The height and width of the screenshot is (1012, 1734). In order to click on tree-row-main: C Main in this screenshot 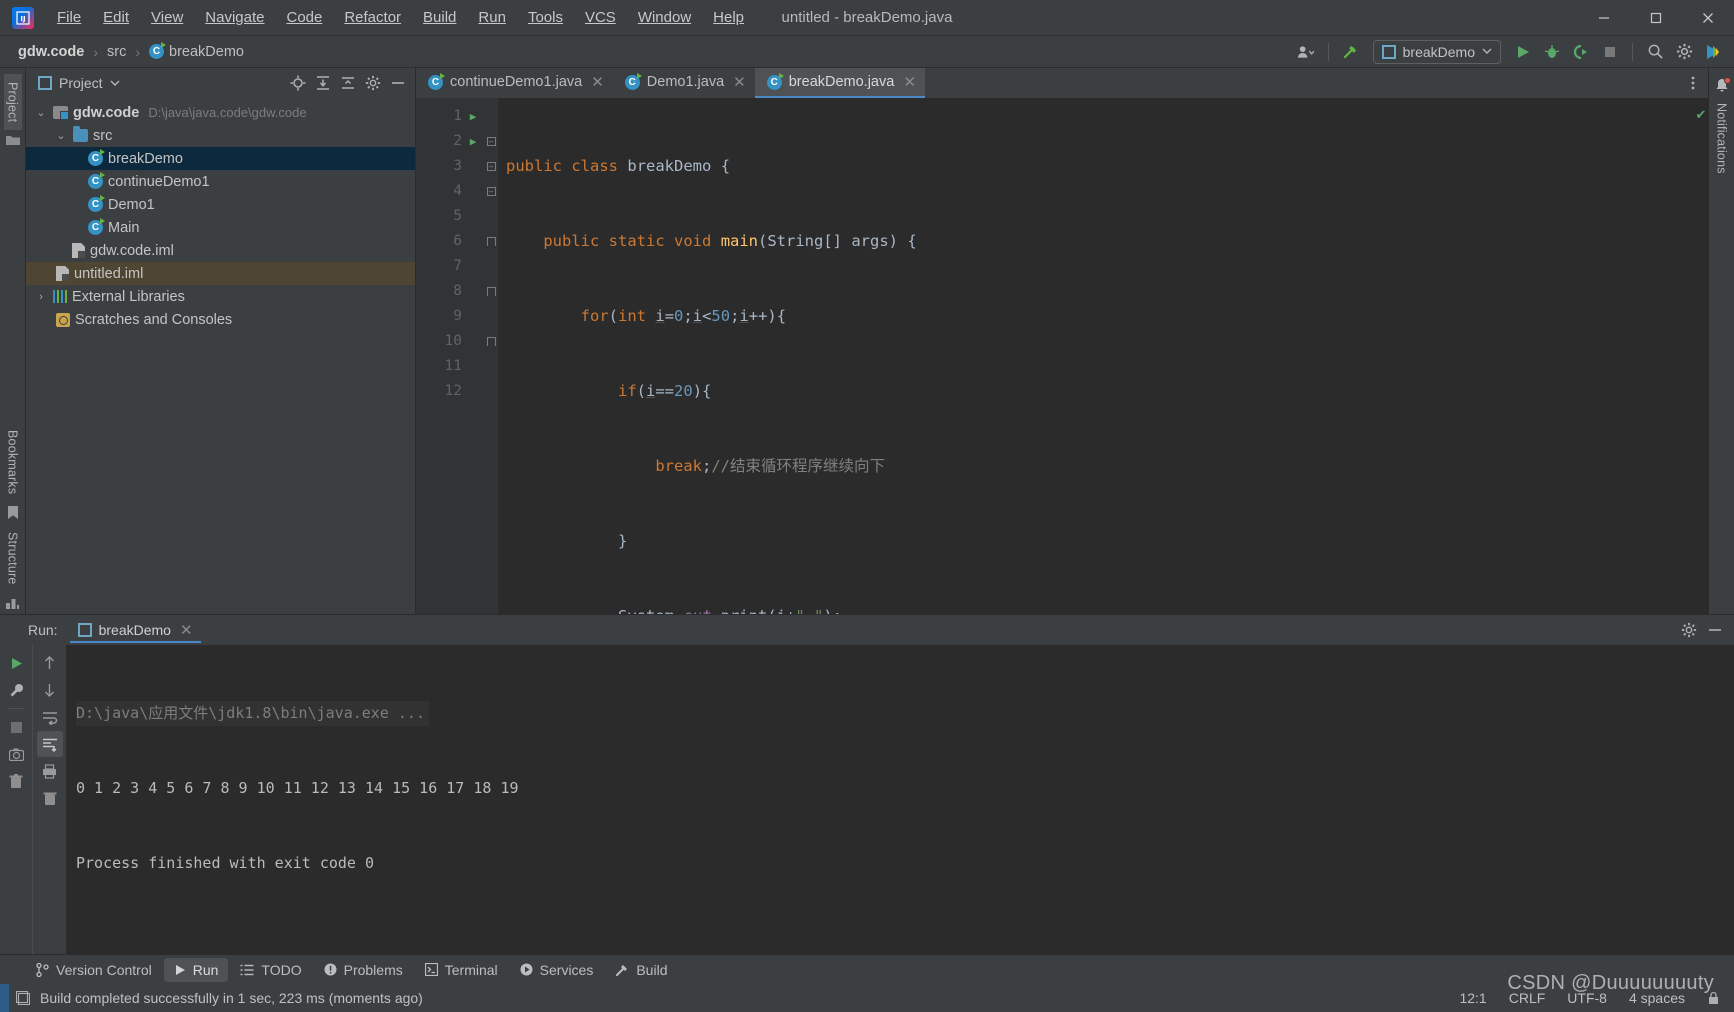, I will do `click(220, 227)`.